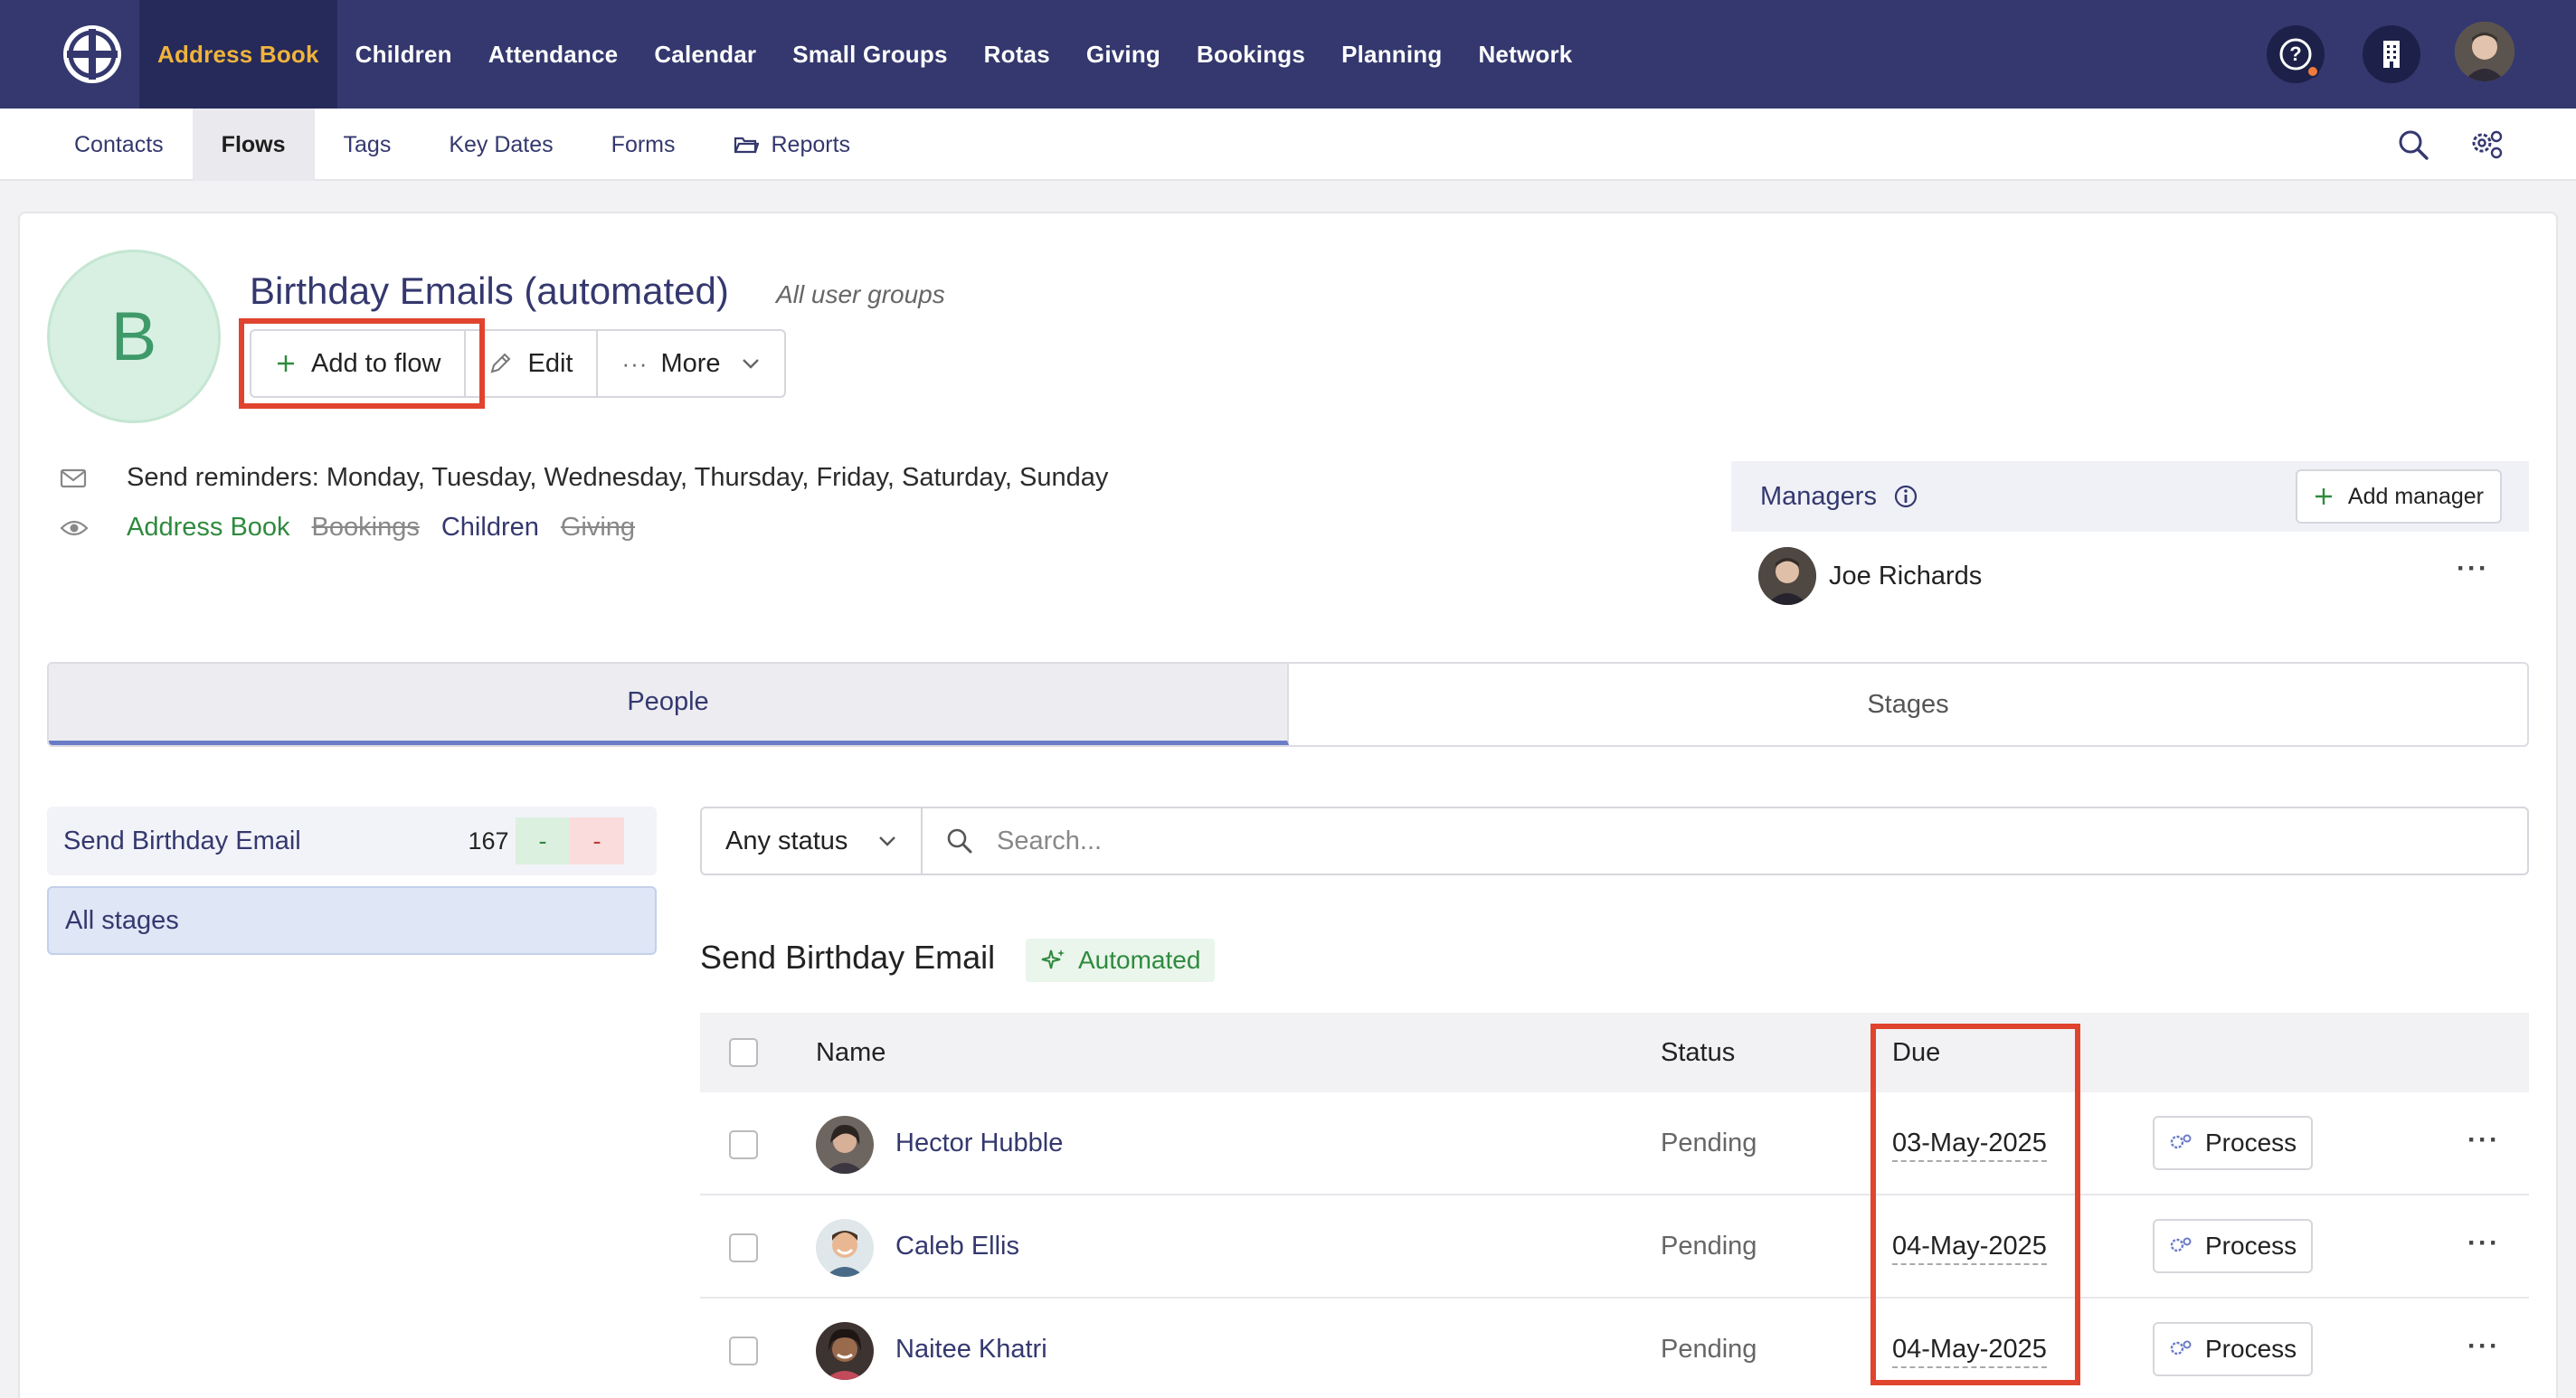  I want to click on person-name-link: Hector Hubble, so click(979, 1143).